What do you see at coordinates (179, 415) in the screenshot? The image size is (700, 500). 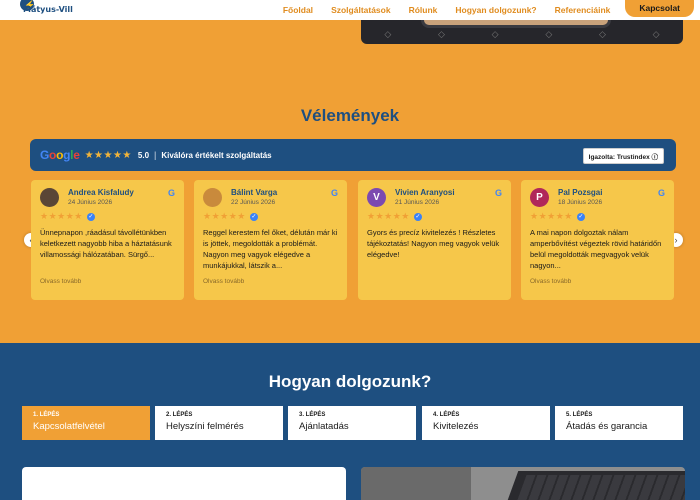 I see `step-number: 2. LÉPÉS` at bounding box center [179, 415].